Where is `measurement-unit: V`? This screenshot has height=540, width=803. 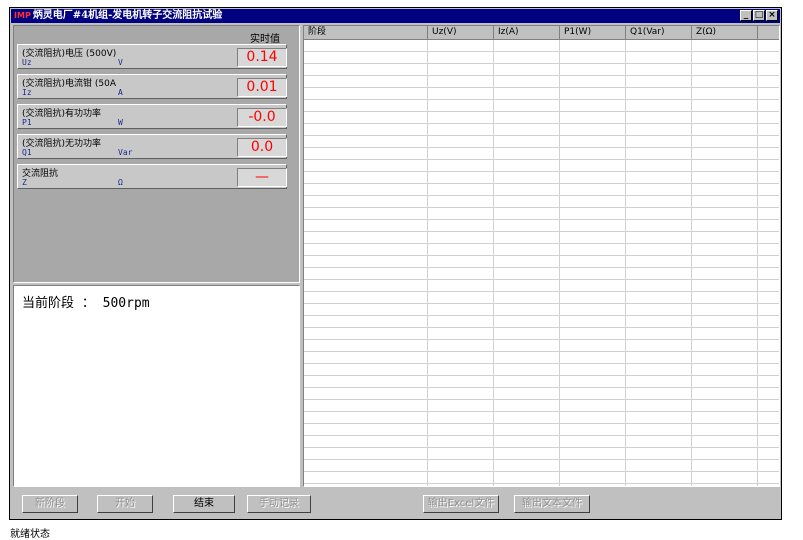 measurement-unit: V is located at coordinates (120, 62).